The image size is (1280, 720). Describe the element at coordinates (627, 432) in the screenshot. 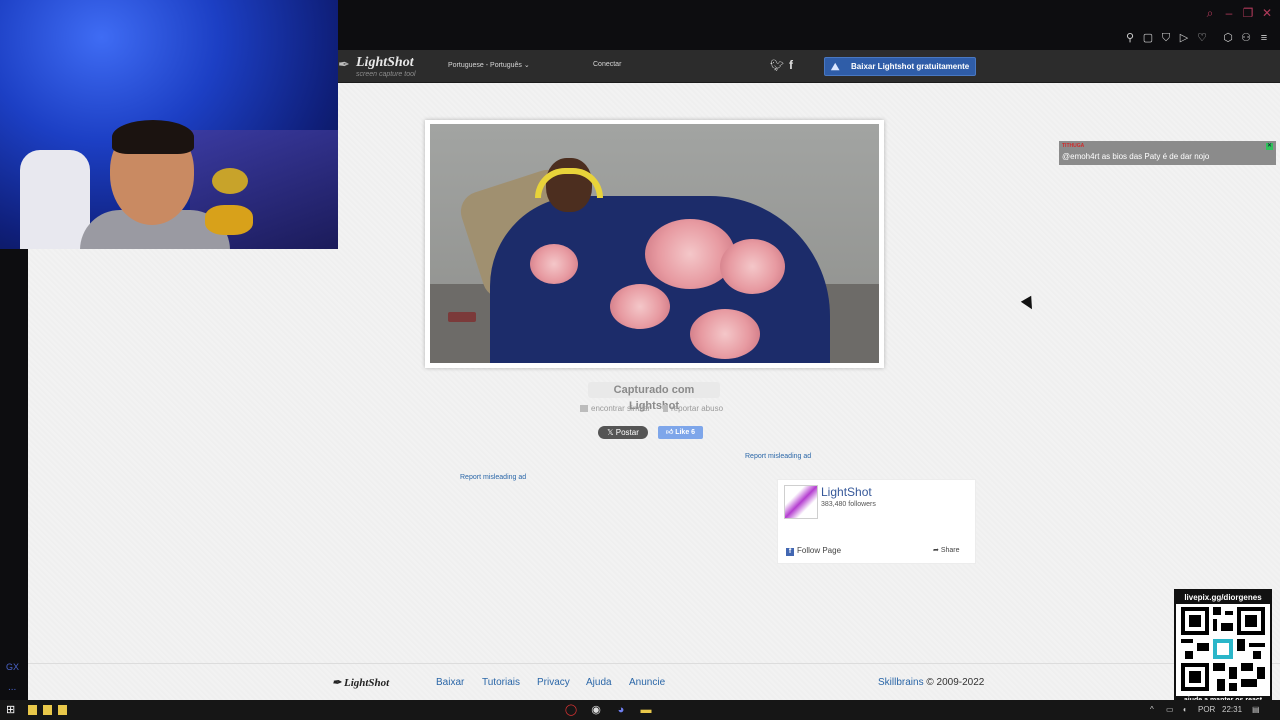

I see `post-button-label: Postar` at that location.